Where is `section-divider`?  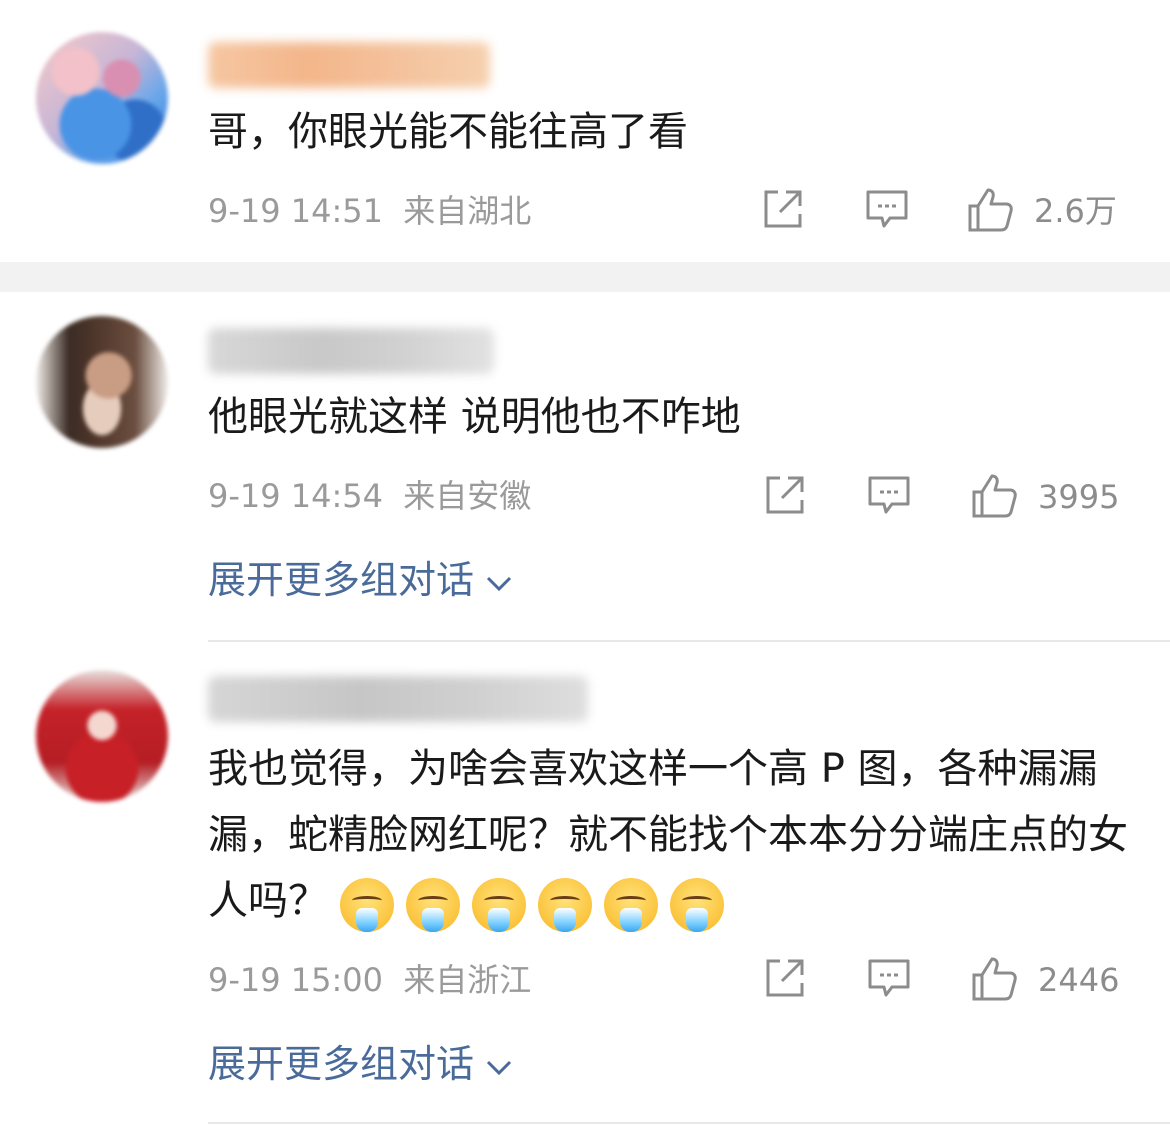 section-divider is located at coordinates (585, 277).